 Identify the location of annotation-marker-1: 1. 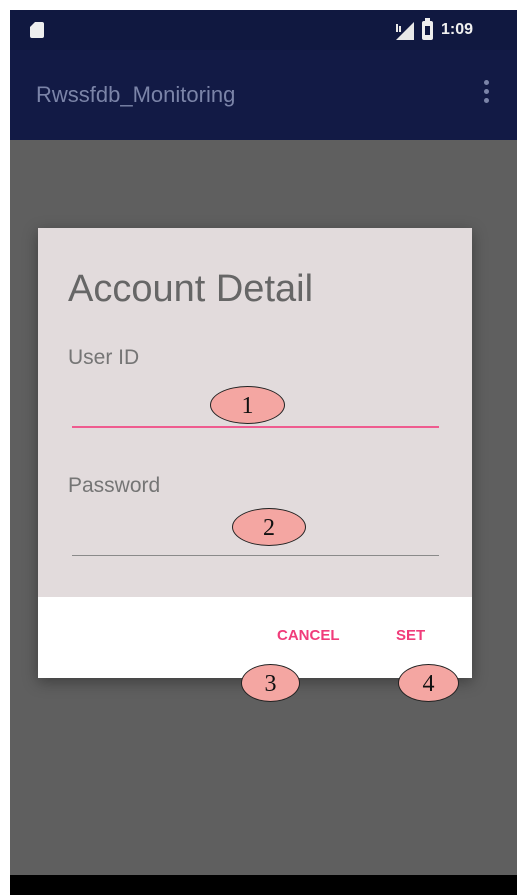
(247, 405).